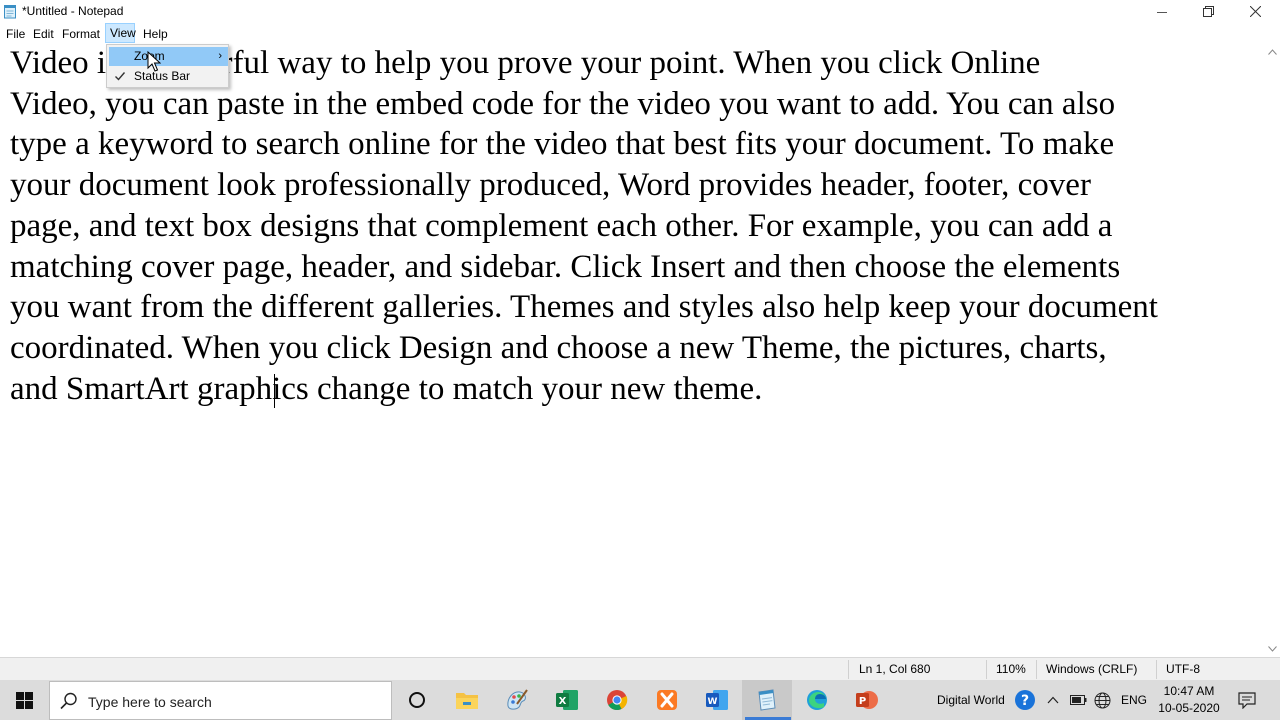 Image resolution: width=1280 pixels, height=720 pixels. I want to click on search-icon, so click(68, 701).